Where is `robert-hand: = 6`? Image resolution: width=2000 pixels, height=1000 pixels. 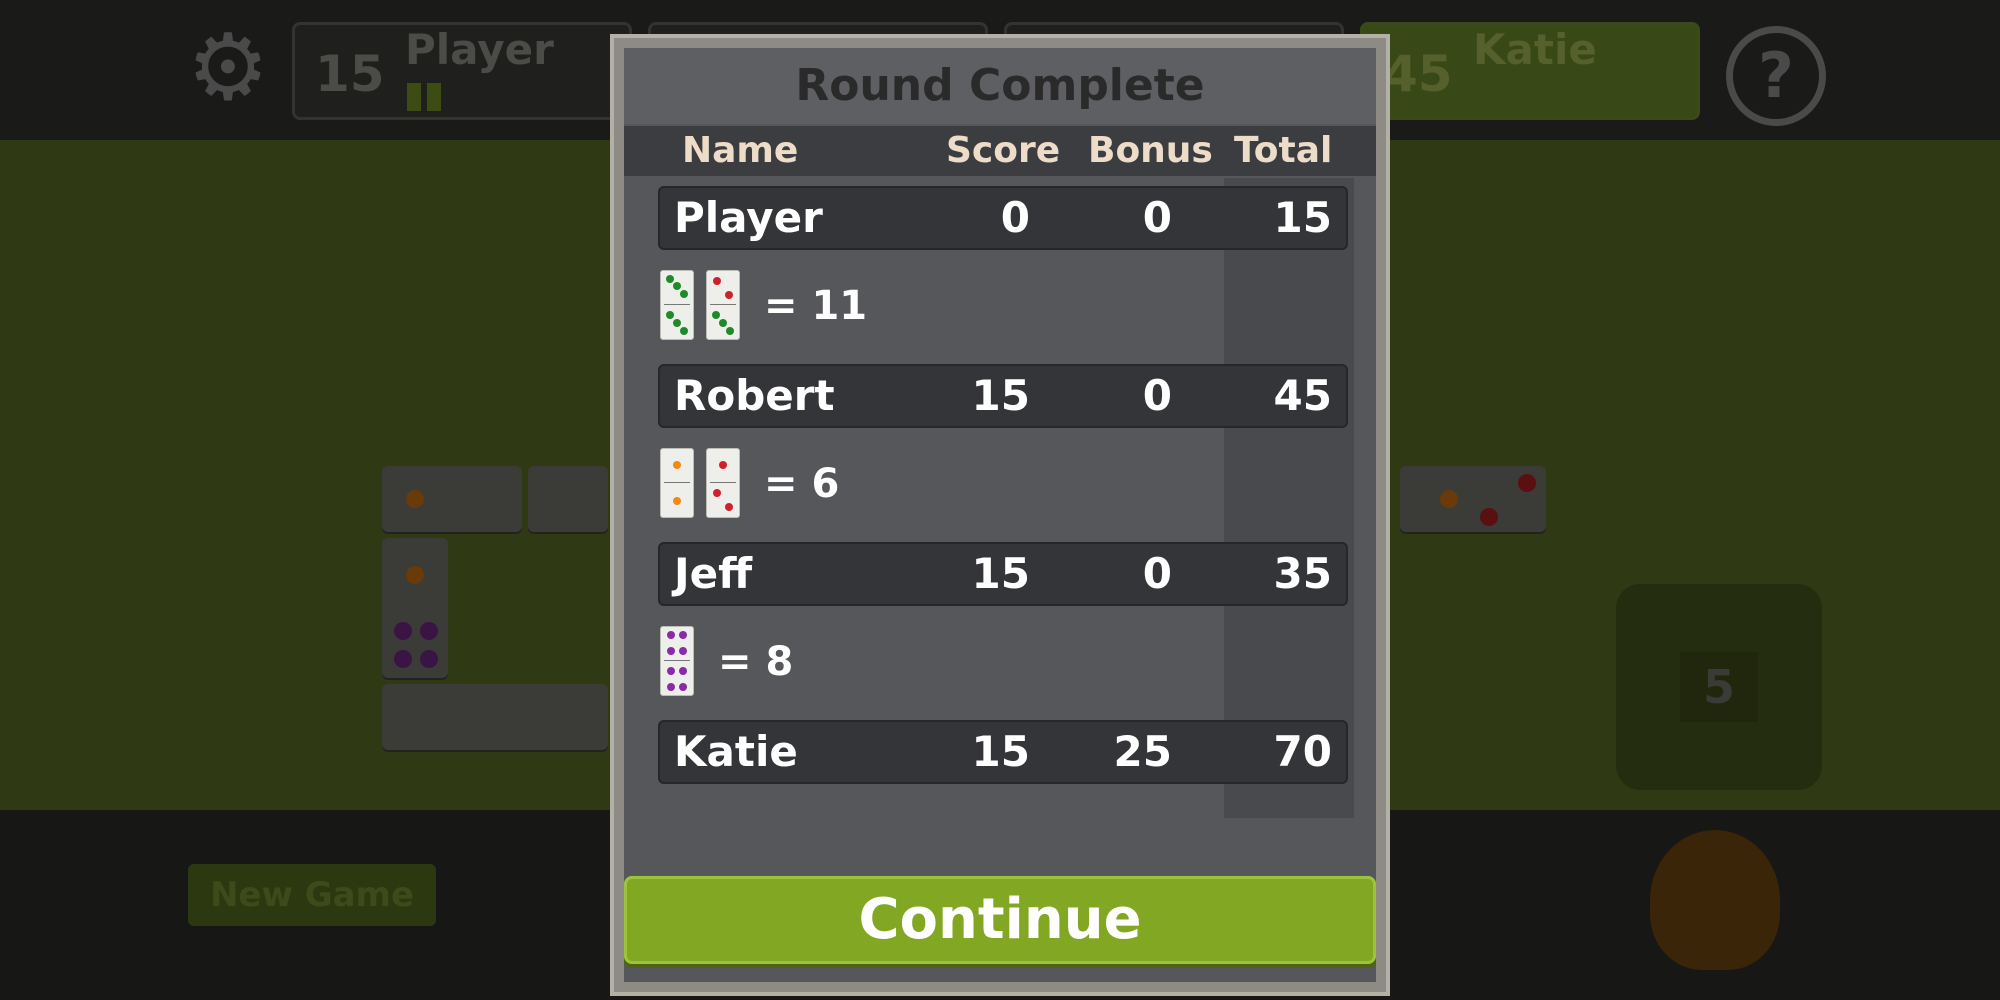 robert-hand: = 6 is located at coordinates (810, 484).